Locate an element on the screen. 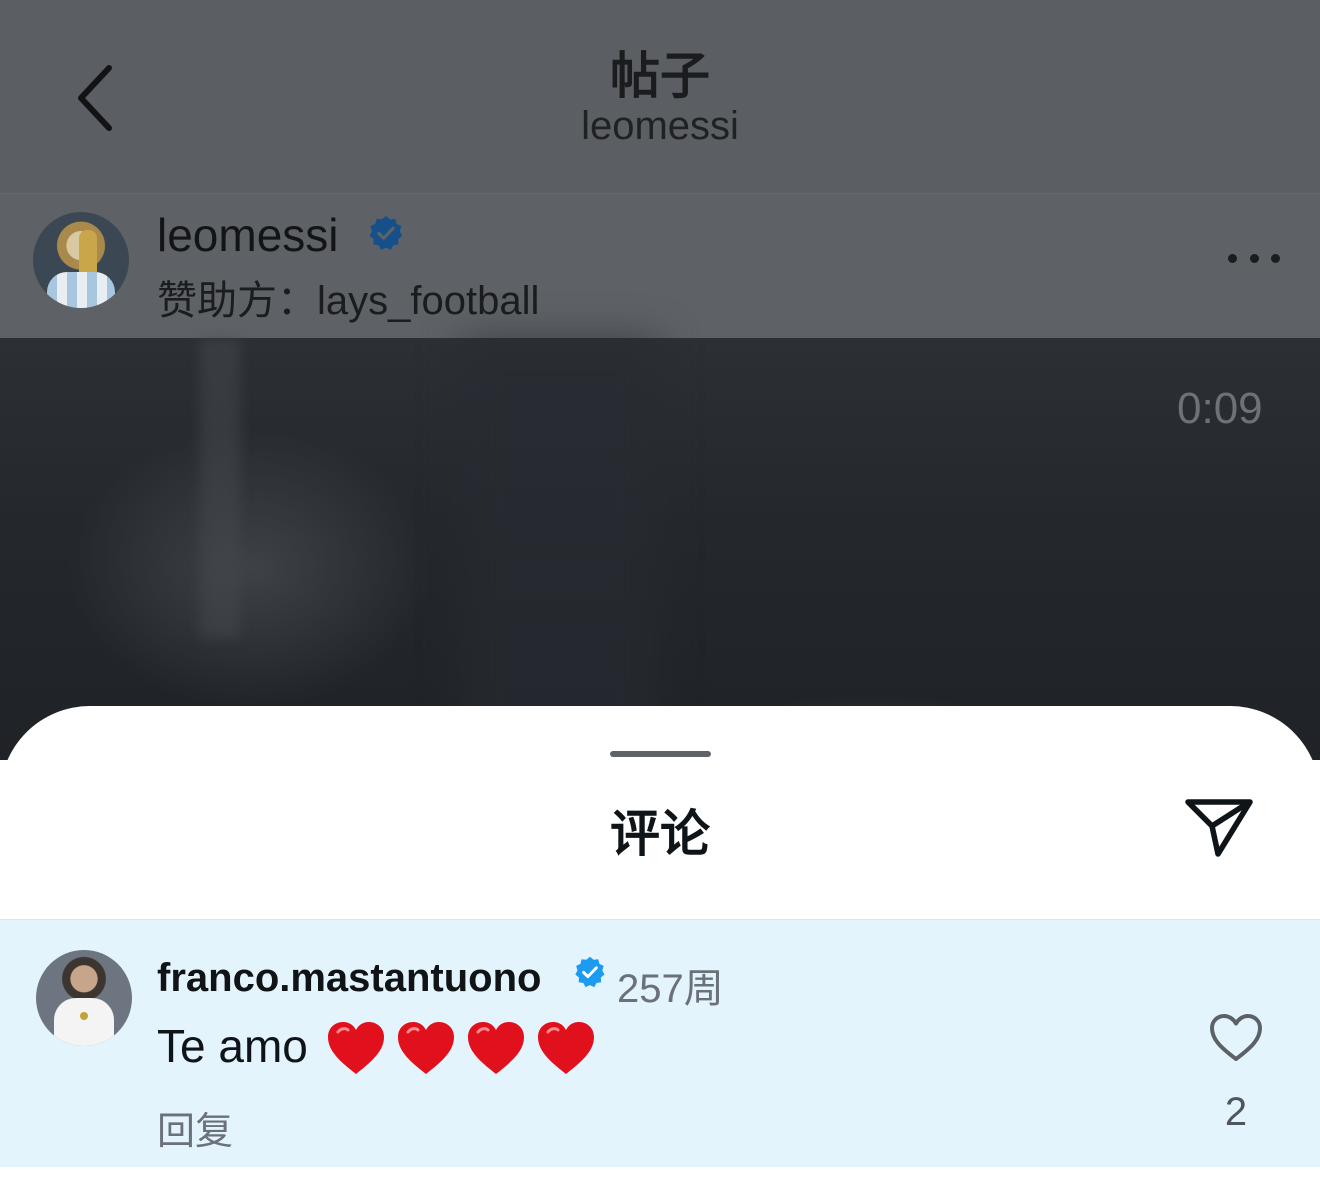 The height and width of the screenshot is (1188, 1320). page-title: 帖子 is located at coordinates (660, 76).